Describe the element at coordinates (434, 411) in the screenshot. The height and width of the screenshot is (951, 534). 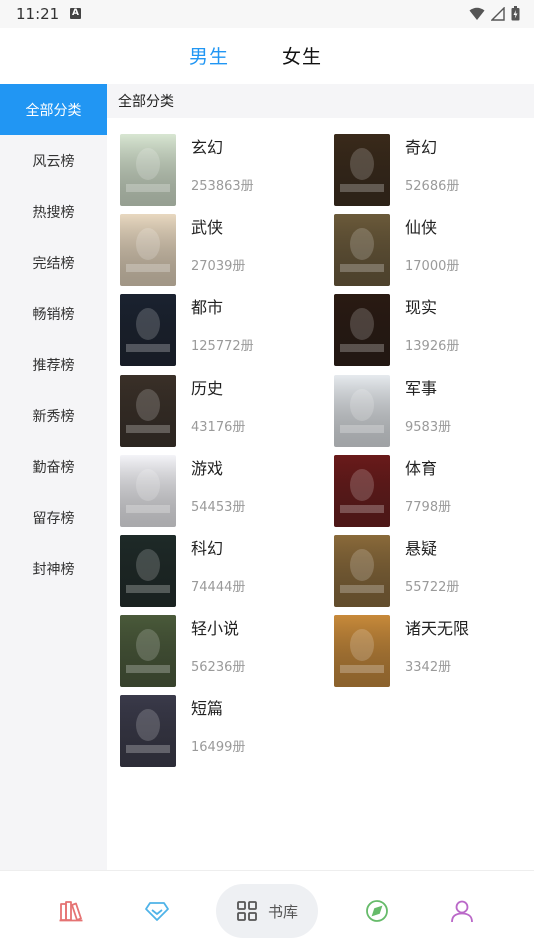
I see `category-item: 军事 9583册` at that location.